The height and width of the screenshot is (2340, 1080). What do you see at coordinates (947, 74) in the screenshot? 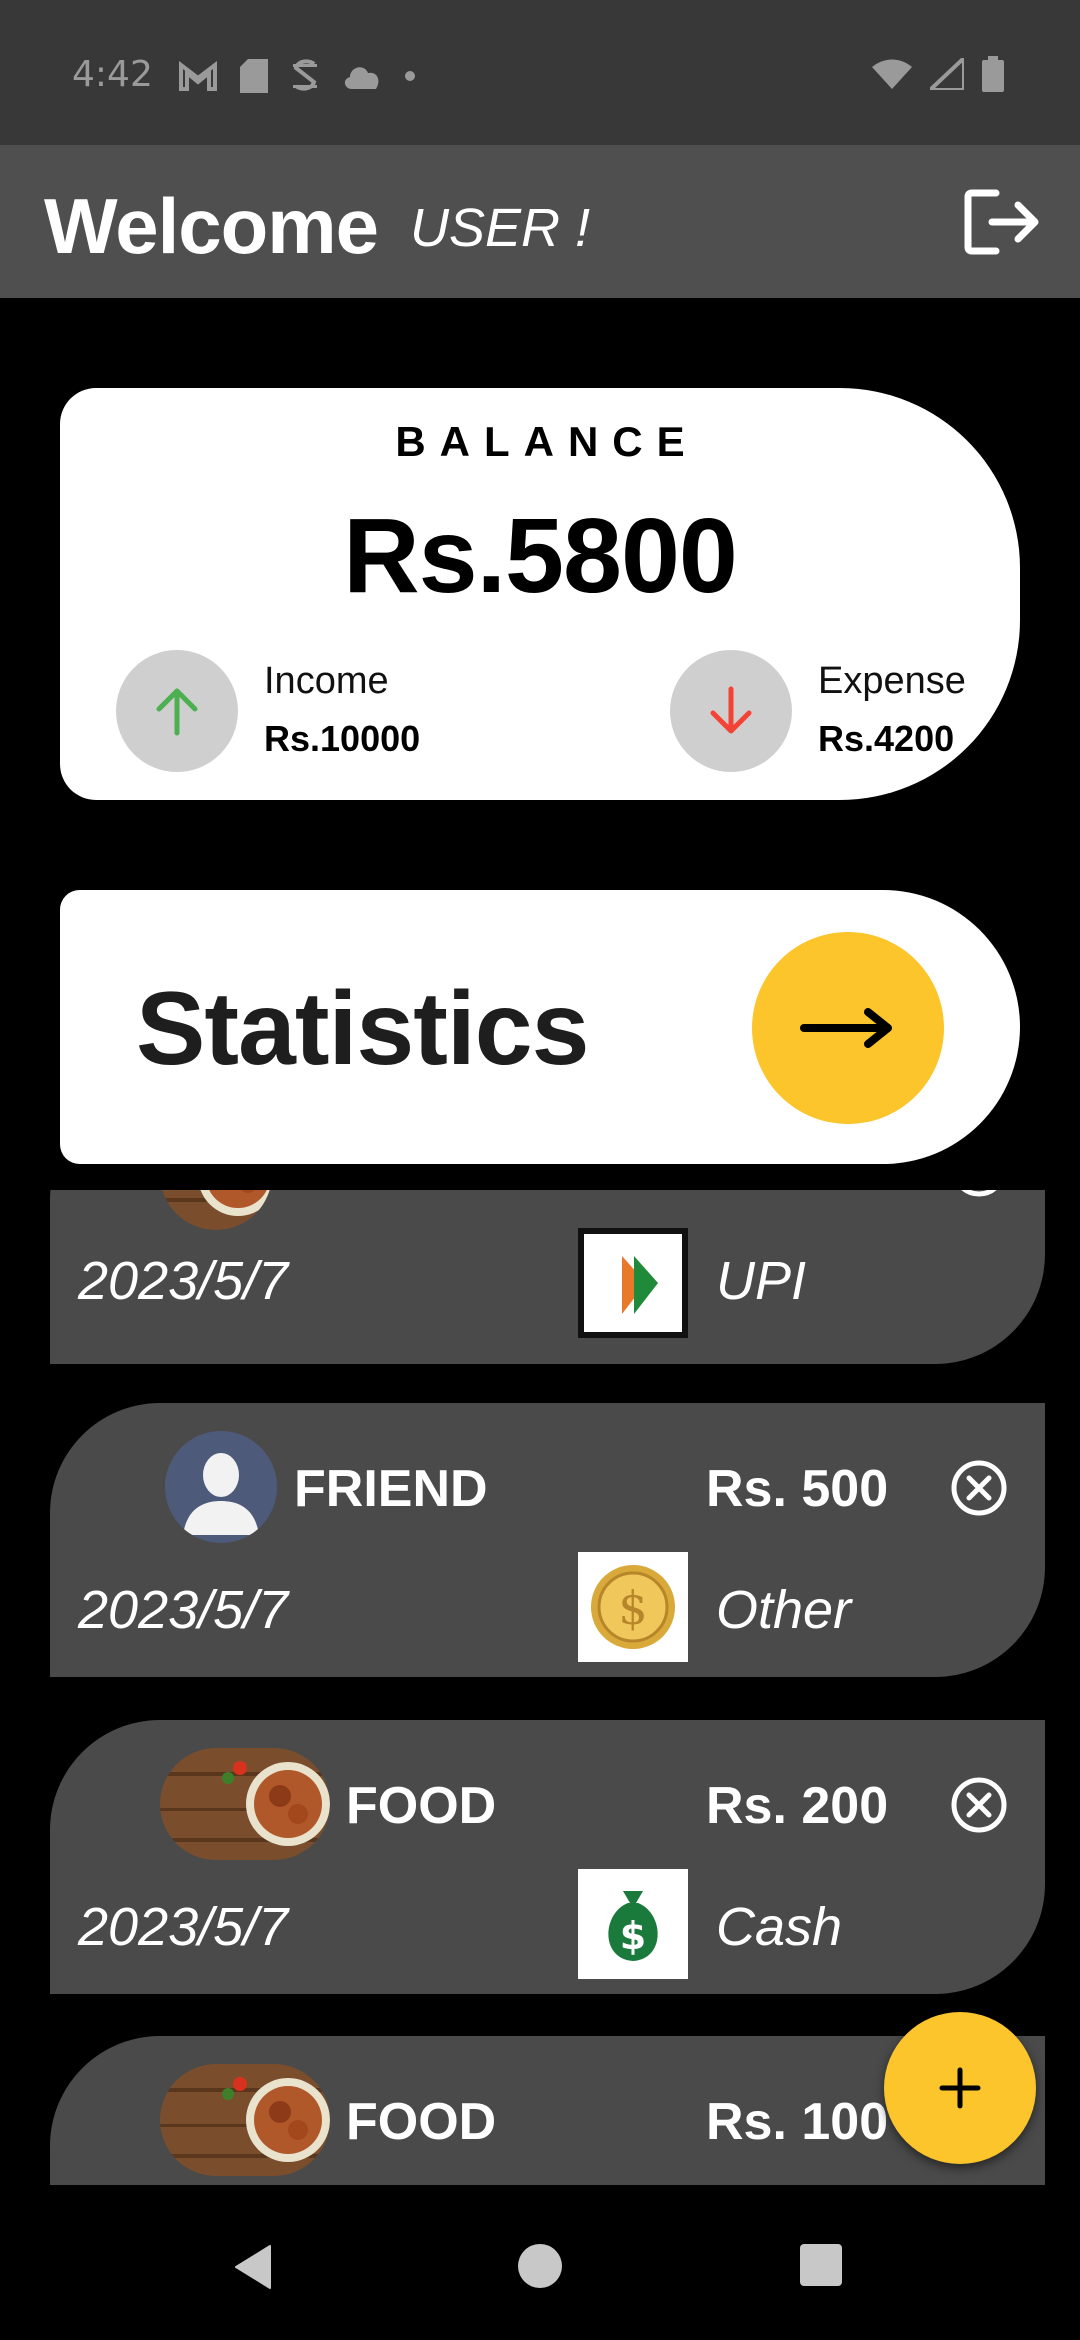
I see `signal-icon` at bounding box center [947, 74].